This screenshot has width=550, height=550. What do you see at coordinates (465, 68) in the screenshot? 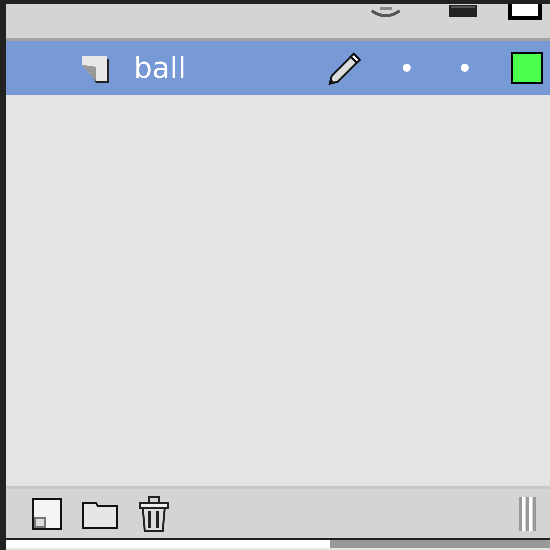
I see `lock-dot` at bounding box center [465, 68].